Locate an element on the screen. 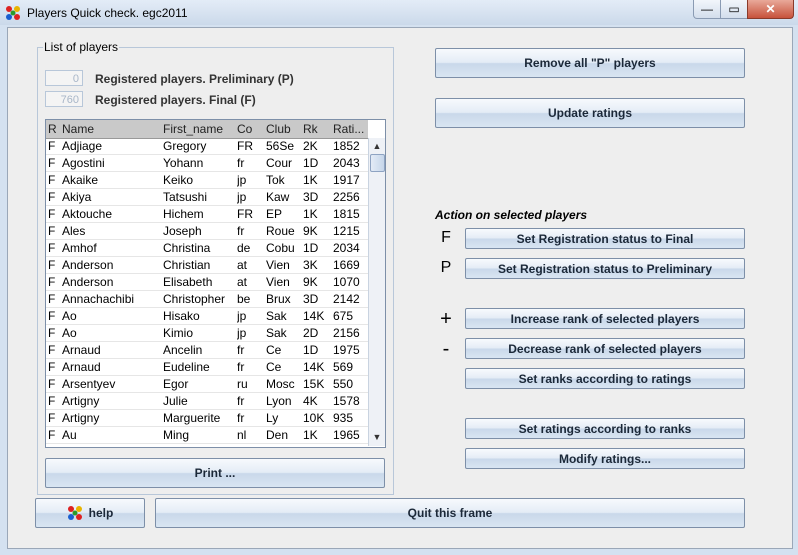 The image size is (798, 555). ranks-by-ratings-button: Set ranks according to ratings is located at coordinates (605, 378).